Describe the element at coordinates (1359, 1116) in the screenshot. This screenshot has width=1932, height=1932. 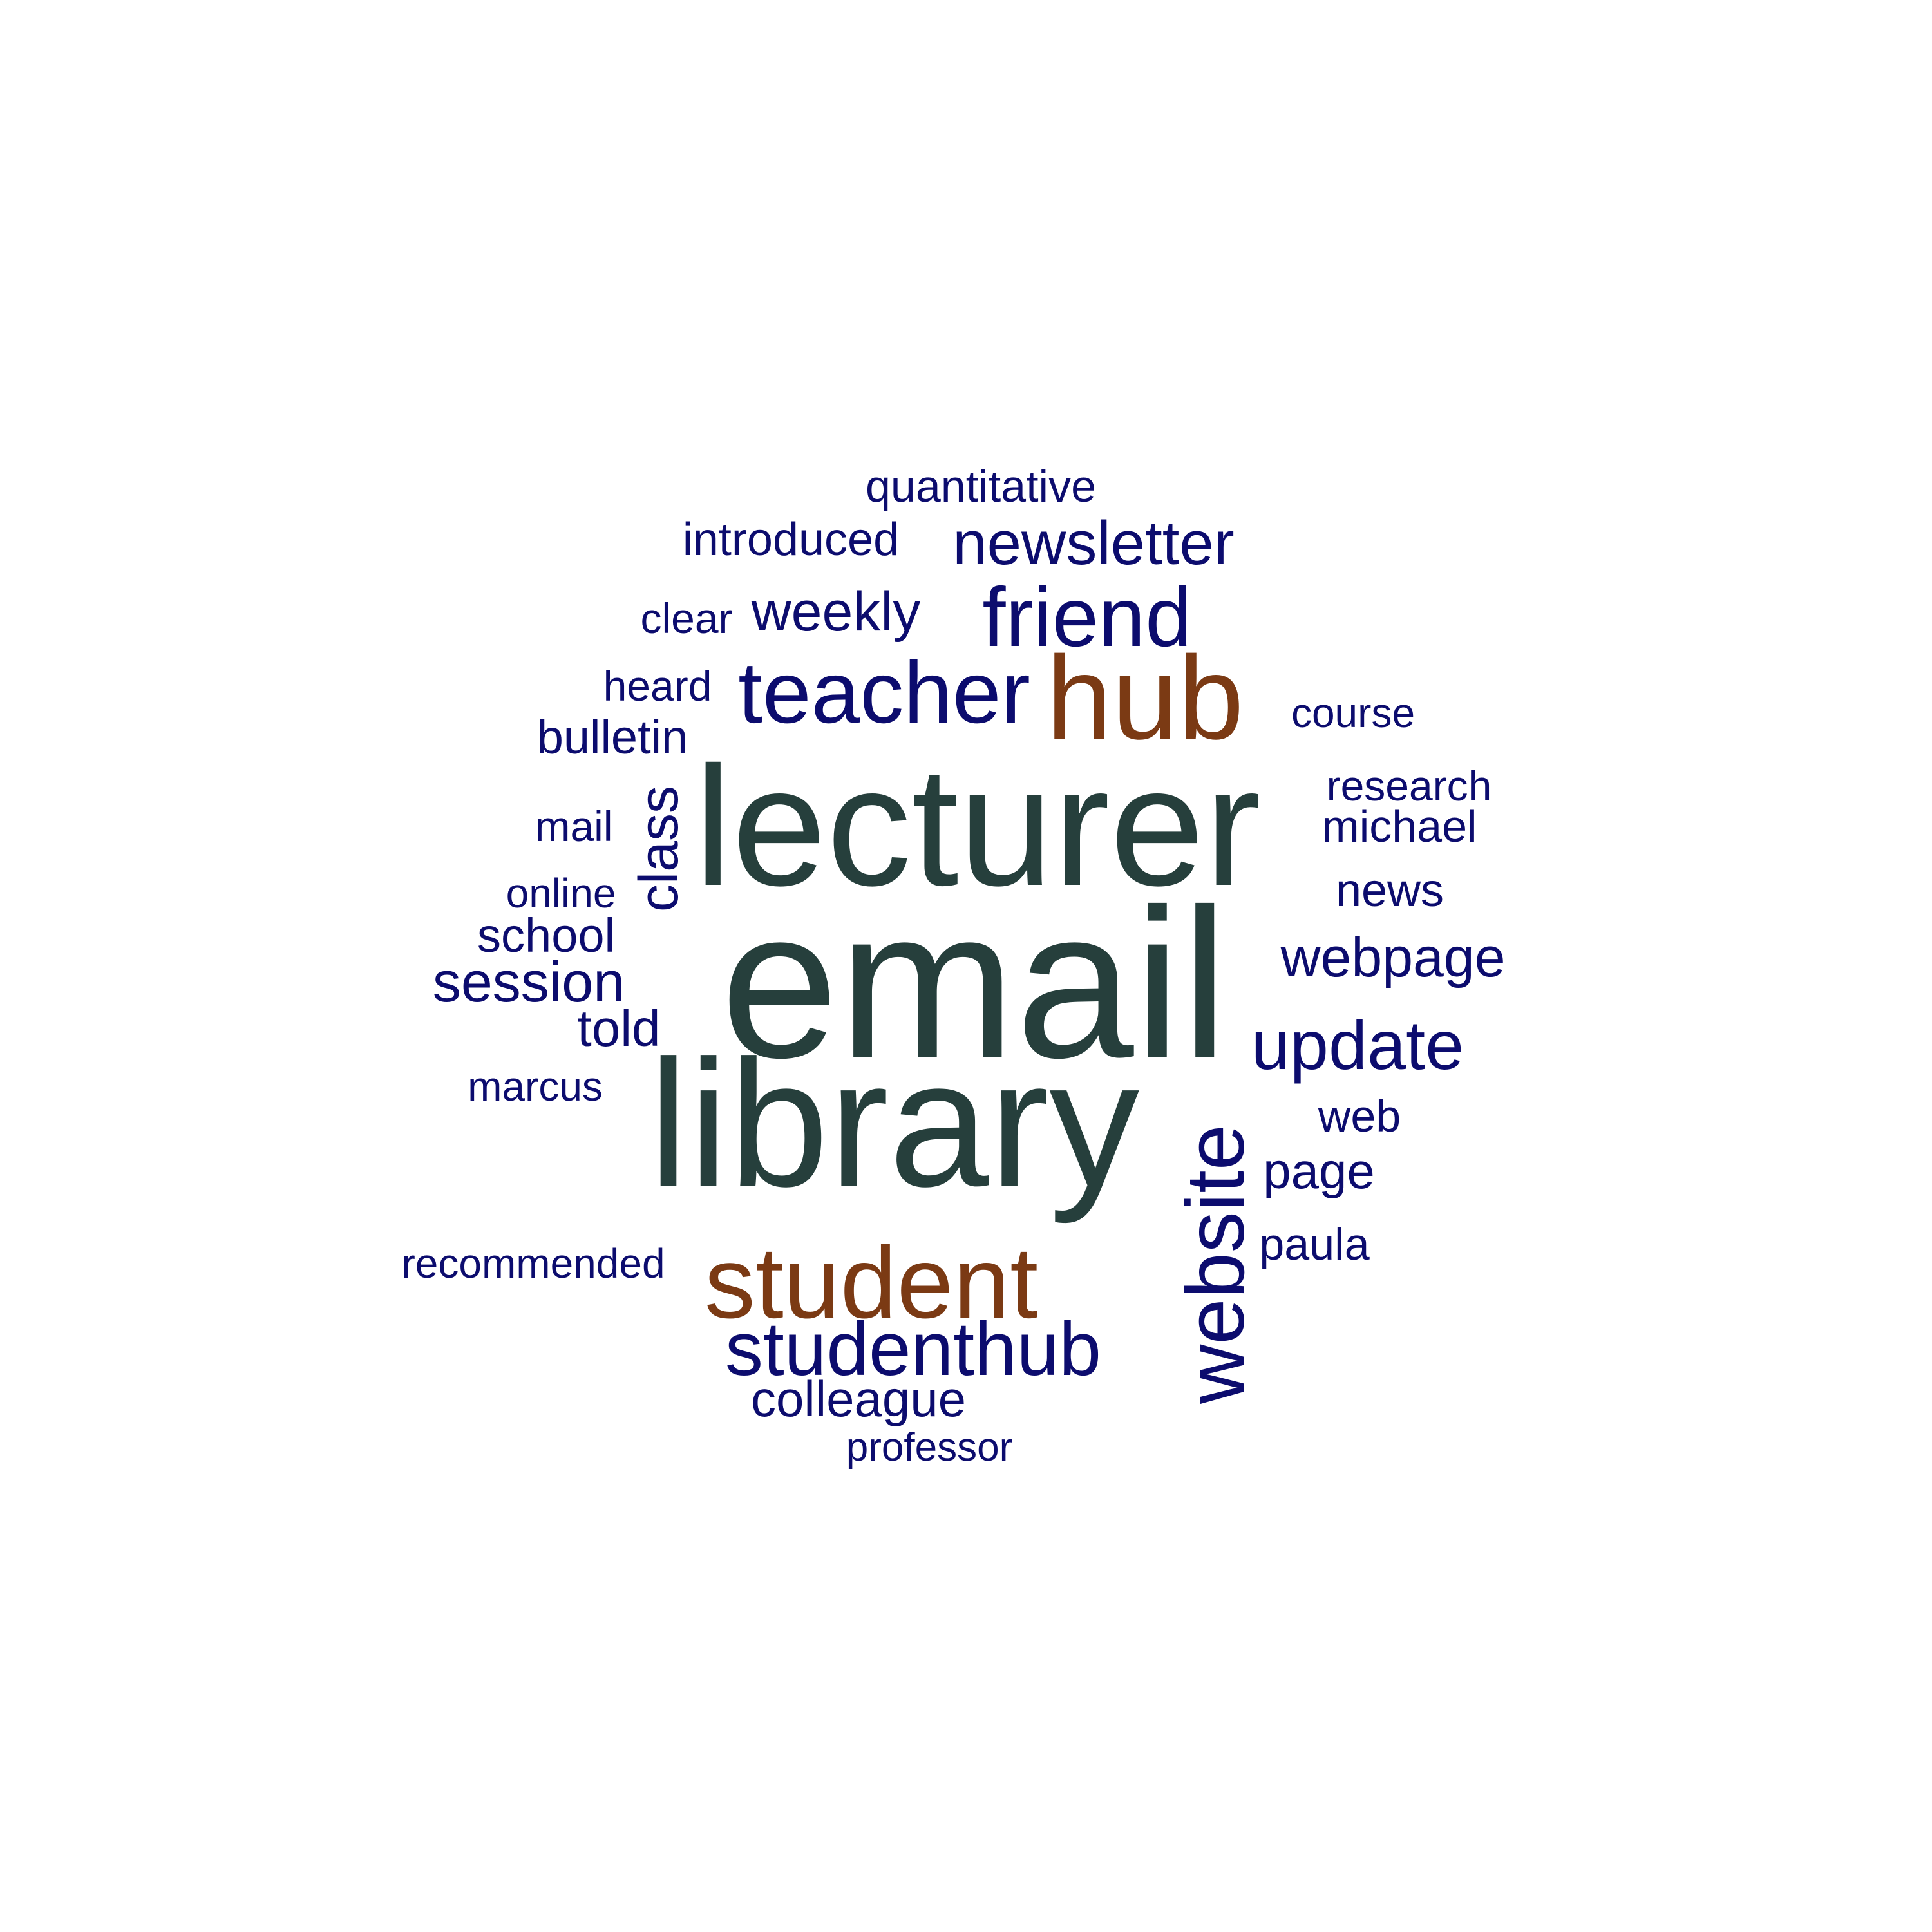
I see `word-web: web` at that location.